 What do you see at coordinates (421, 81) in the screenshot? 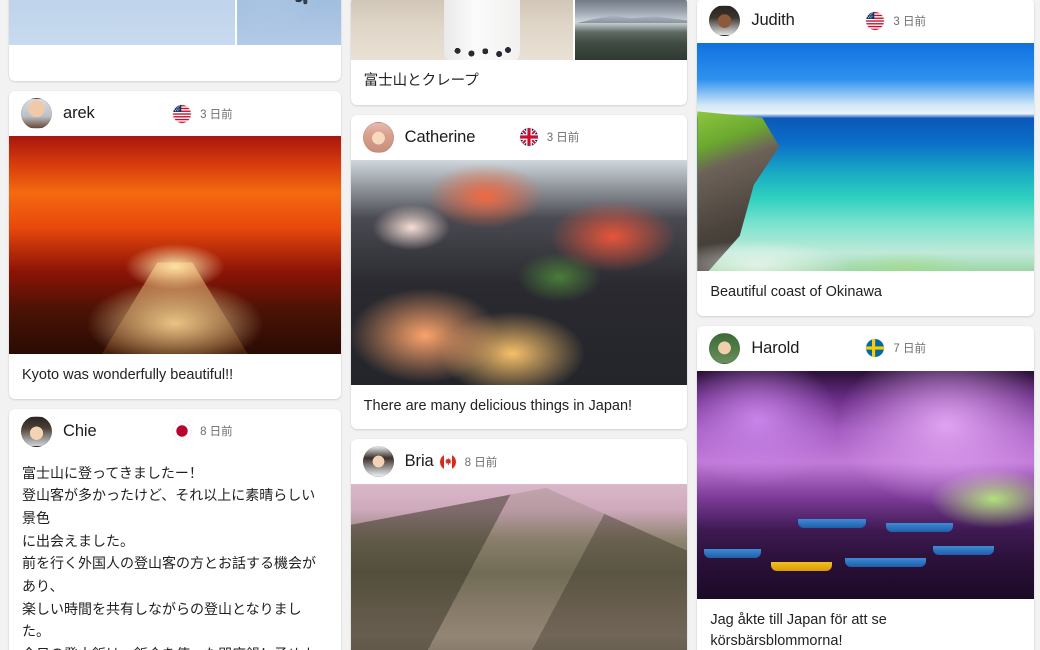
I see `post-caption: 富士山とクレープ` at bounding box center [421, 81].